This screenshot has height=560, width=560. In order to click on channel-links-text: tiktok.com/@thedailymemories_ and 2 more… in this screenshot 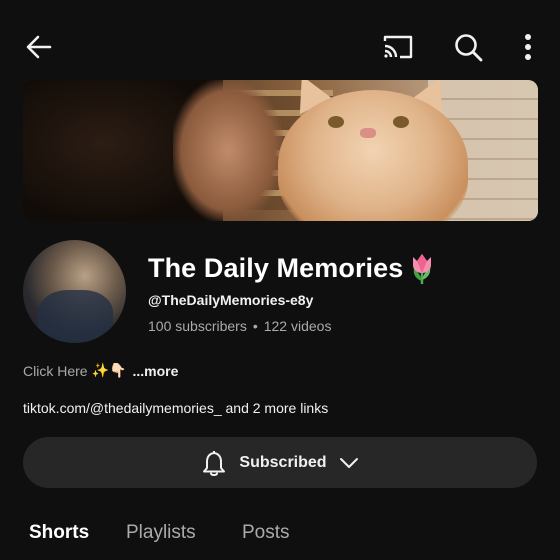, I will do `click(175, 408)`.